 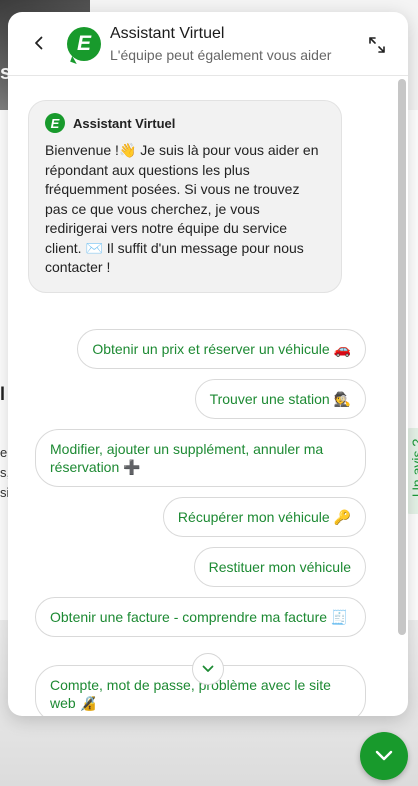 I want to click on expand-button, so click(x=377, y=45).